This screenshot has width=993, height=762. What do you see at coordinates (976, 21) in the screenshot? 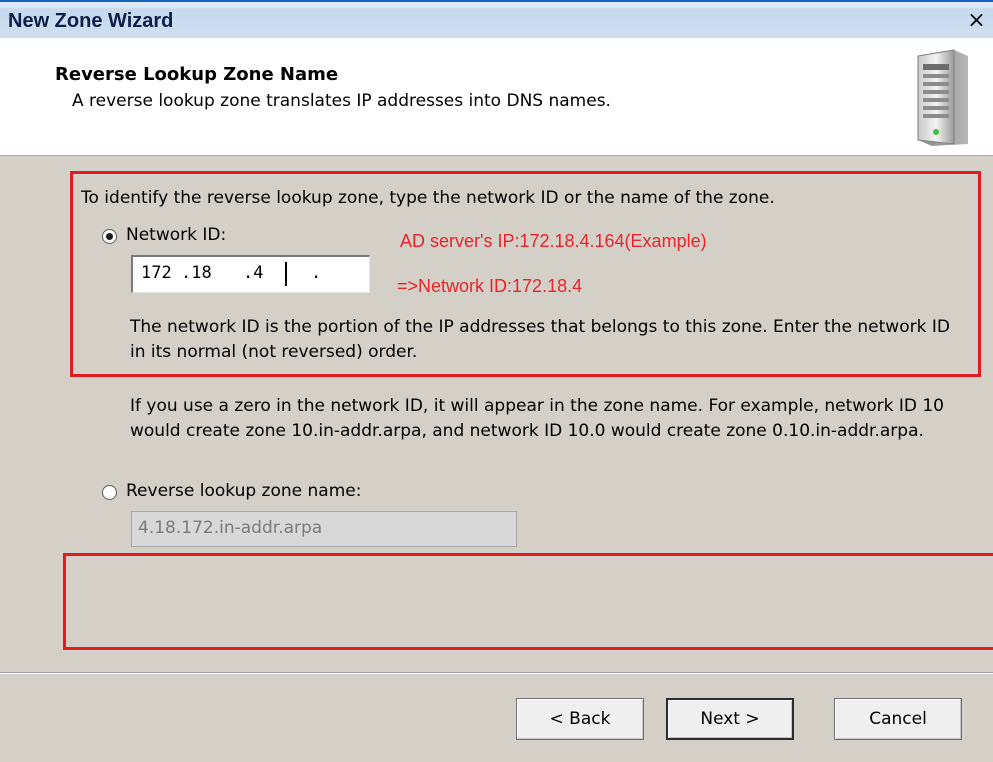
I see `close-button: ×` at bounding box center [976, 21].